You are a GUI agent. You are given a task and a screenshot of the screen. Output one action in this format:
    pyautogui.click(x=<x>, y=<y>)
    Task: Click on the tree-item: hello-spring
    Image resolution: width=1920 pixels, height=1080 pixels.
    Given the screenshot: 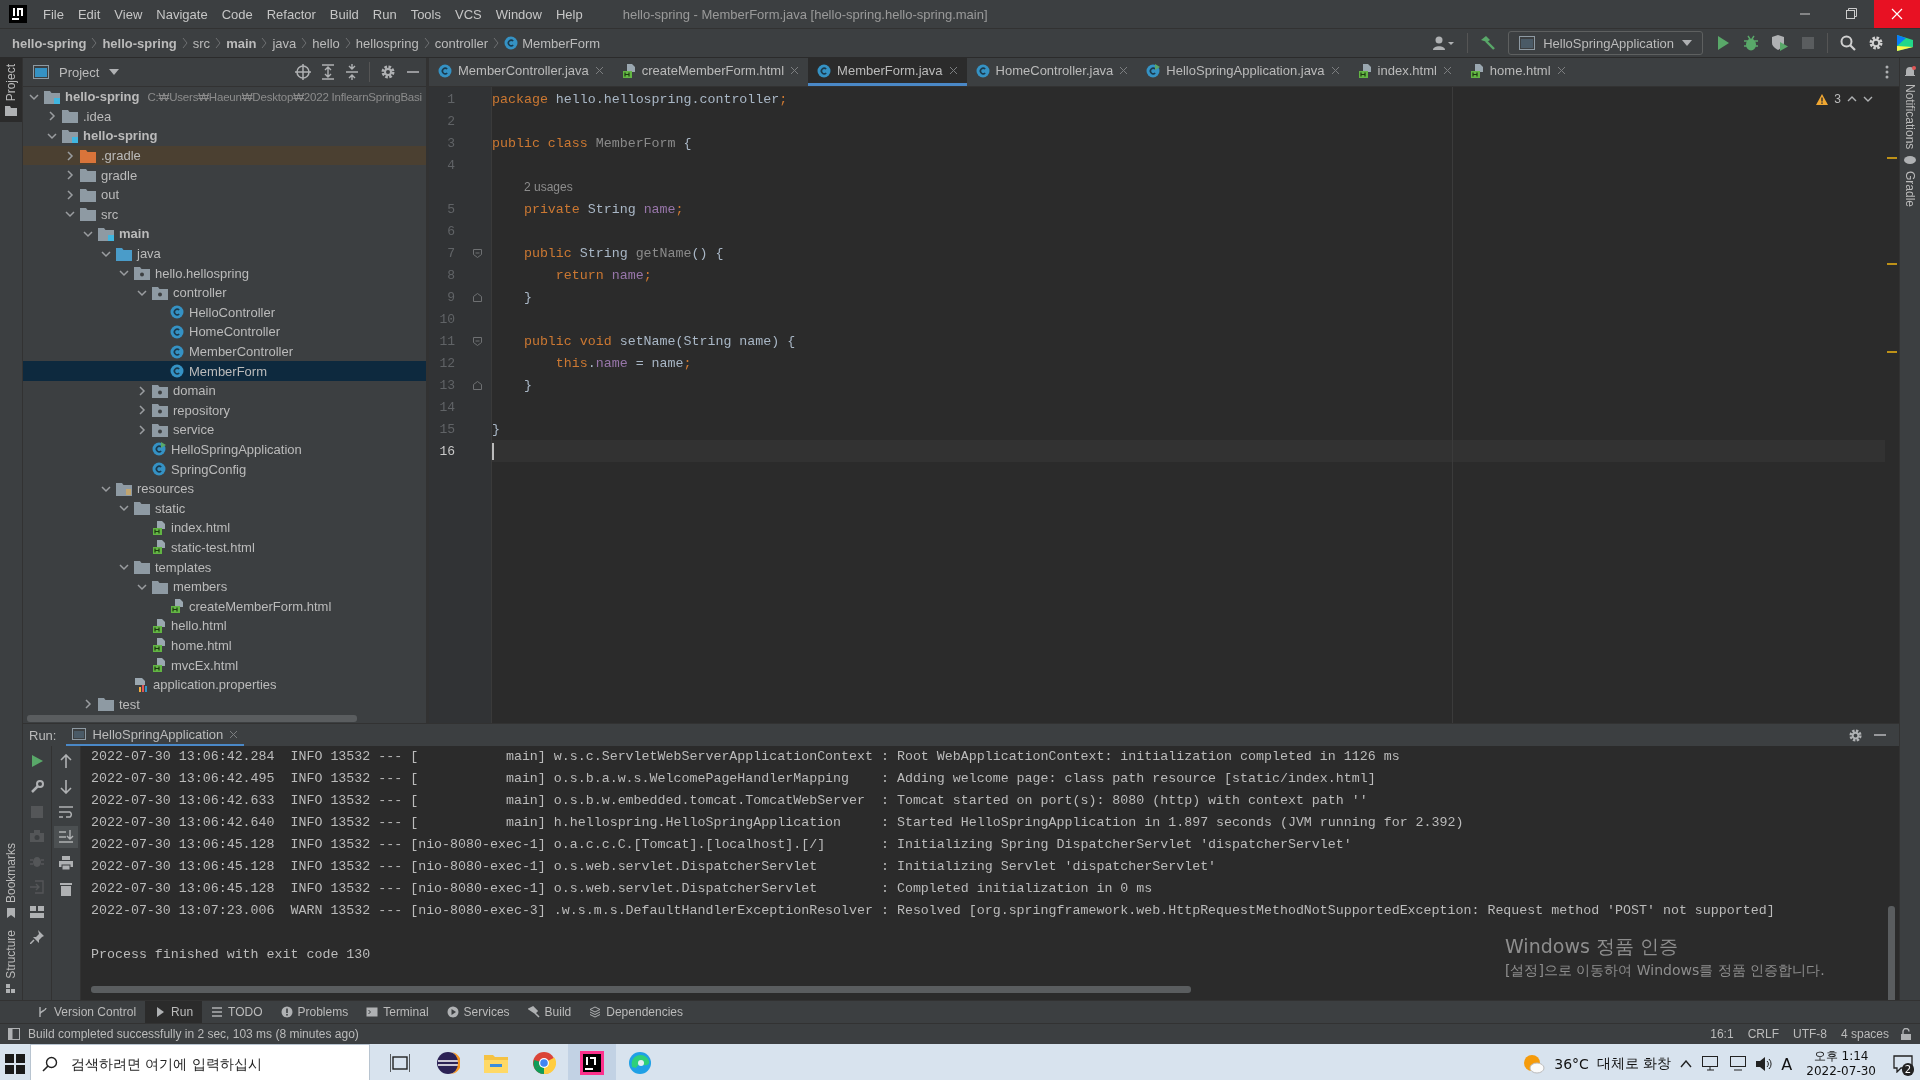 What is the action you would take?
    pyautogui.click(x=224, y=136)
    